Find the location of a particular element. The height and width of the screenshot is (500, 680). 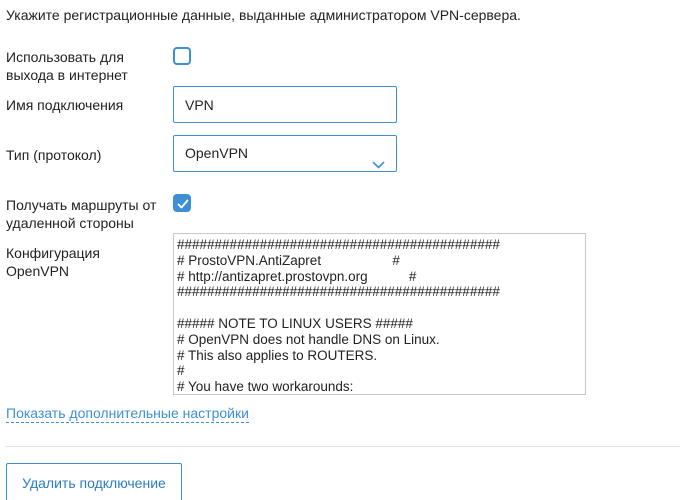

check-icon is located at coordinates (183, 204).